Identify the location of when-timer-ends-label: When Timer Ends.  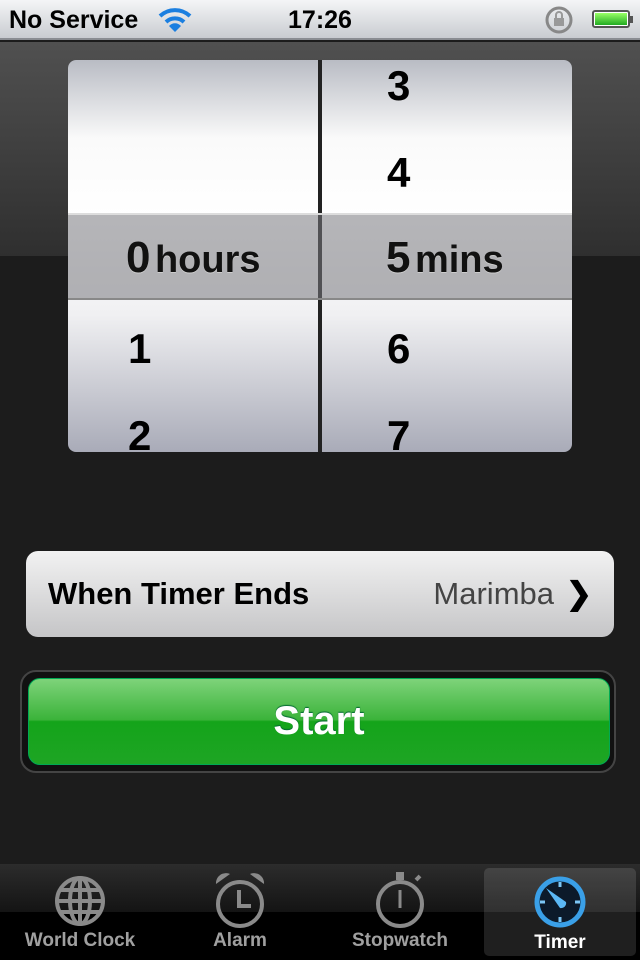
(179, 593).